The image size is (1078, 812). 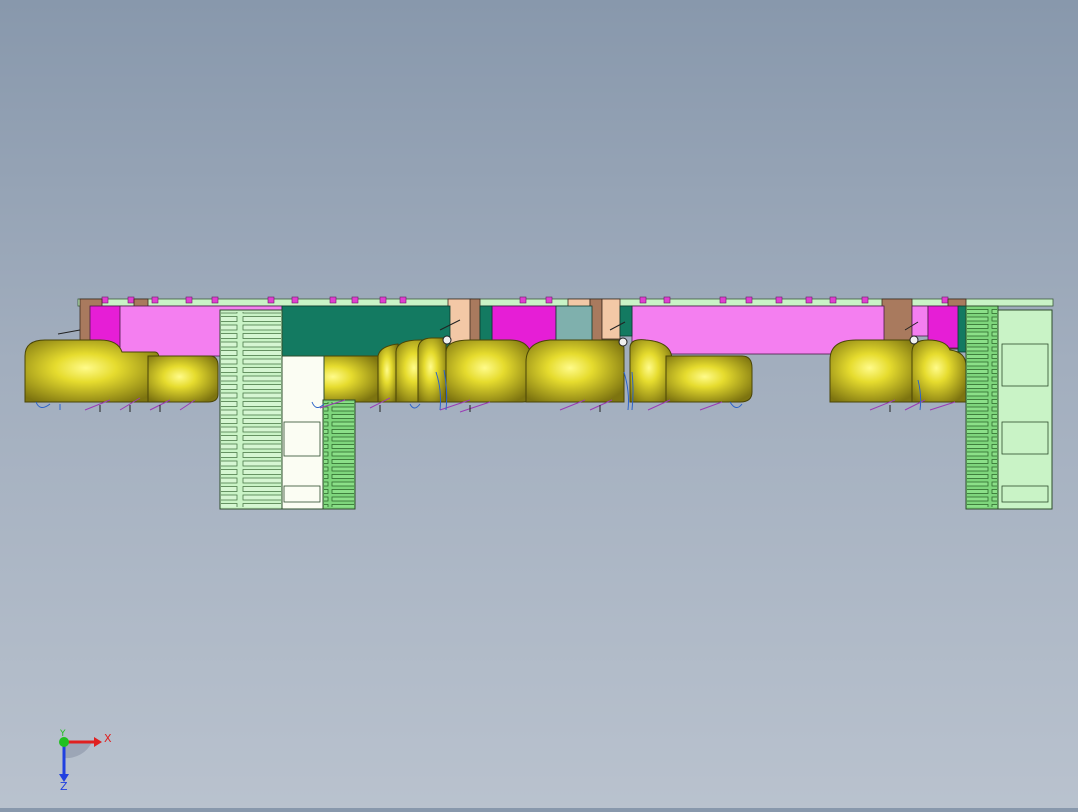 I want to click on coordinate-triad: X Y Z, so click(x=85, y=761).